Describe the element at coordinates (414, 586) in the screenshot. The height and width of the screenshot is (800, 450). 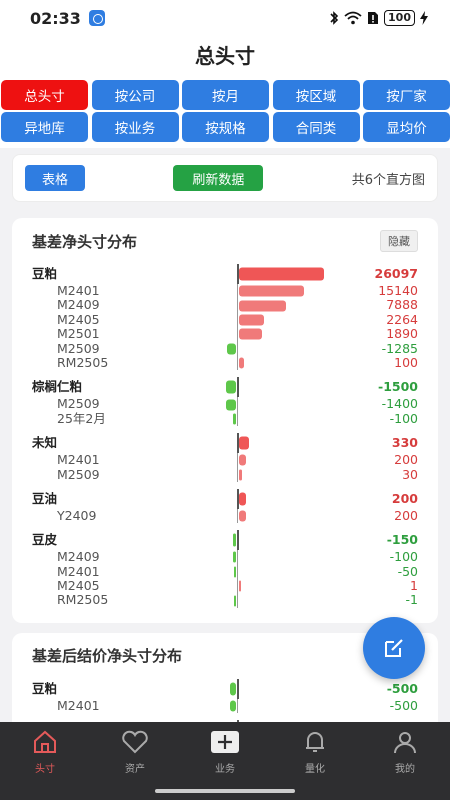
I see `item-value: 1` at that location.